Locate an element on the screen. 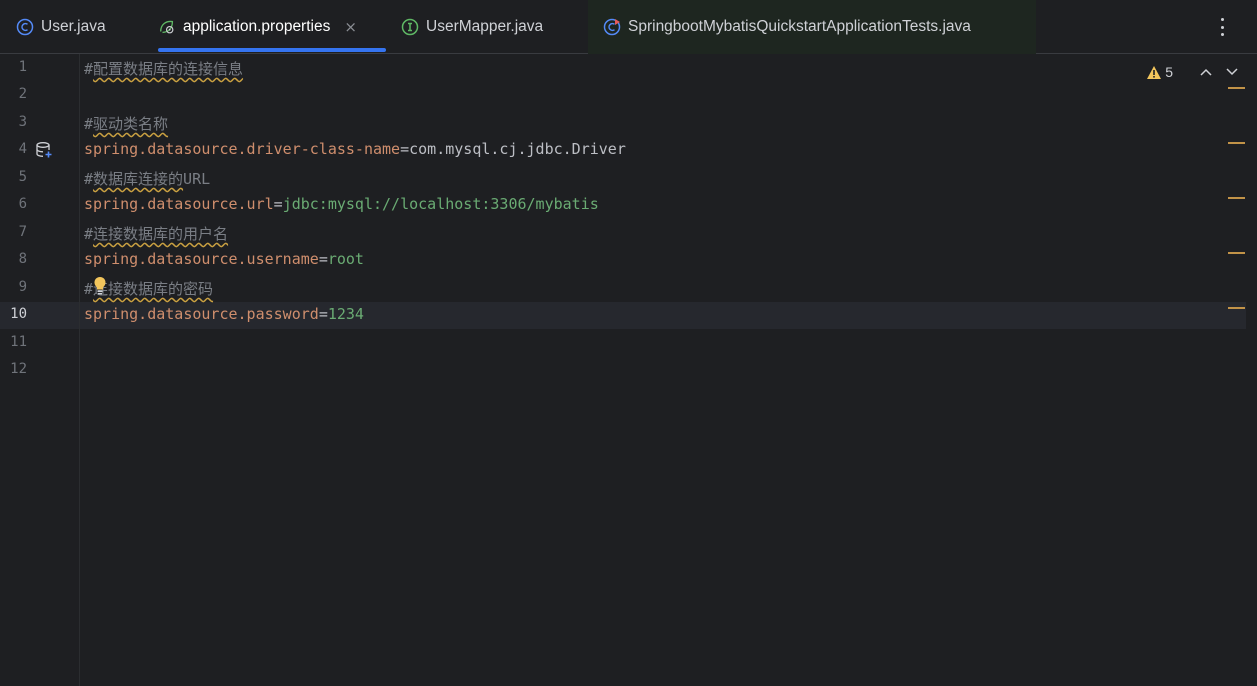 This screenshot has height=686, width=1257. test-class-icon is located at coordinates (612, 27).